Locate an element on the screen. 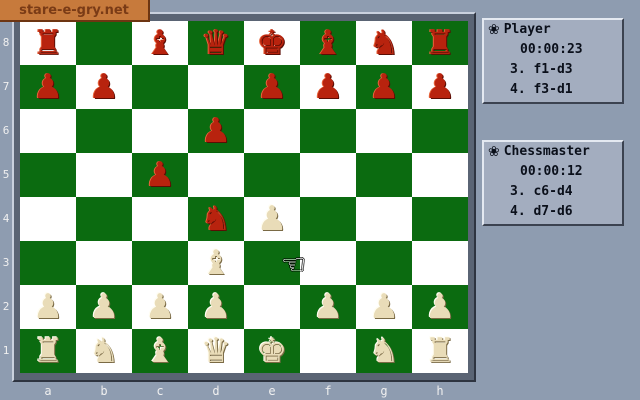  square-d2: ♟ is located at coordinates (216, 307).